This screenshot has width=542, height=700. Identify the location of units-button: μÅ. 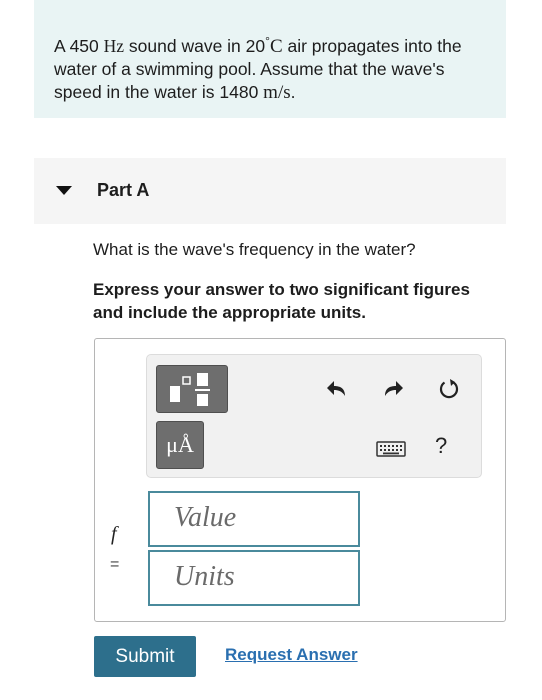
(180, 445).